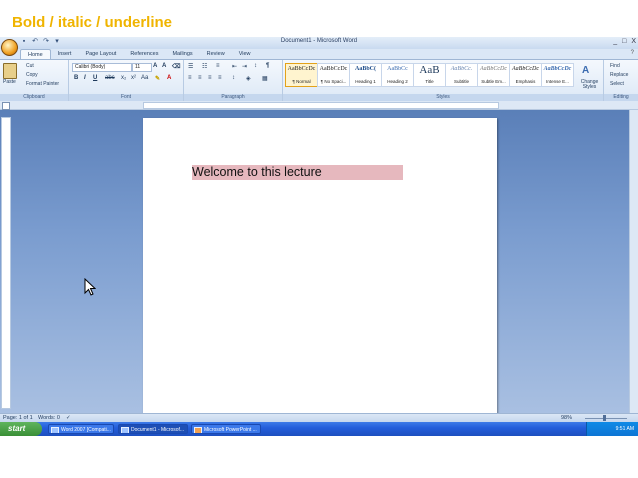  I want to click on subscript-icon: x₂, so click(123, 78).